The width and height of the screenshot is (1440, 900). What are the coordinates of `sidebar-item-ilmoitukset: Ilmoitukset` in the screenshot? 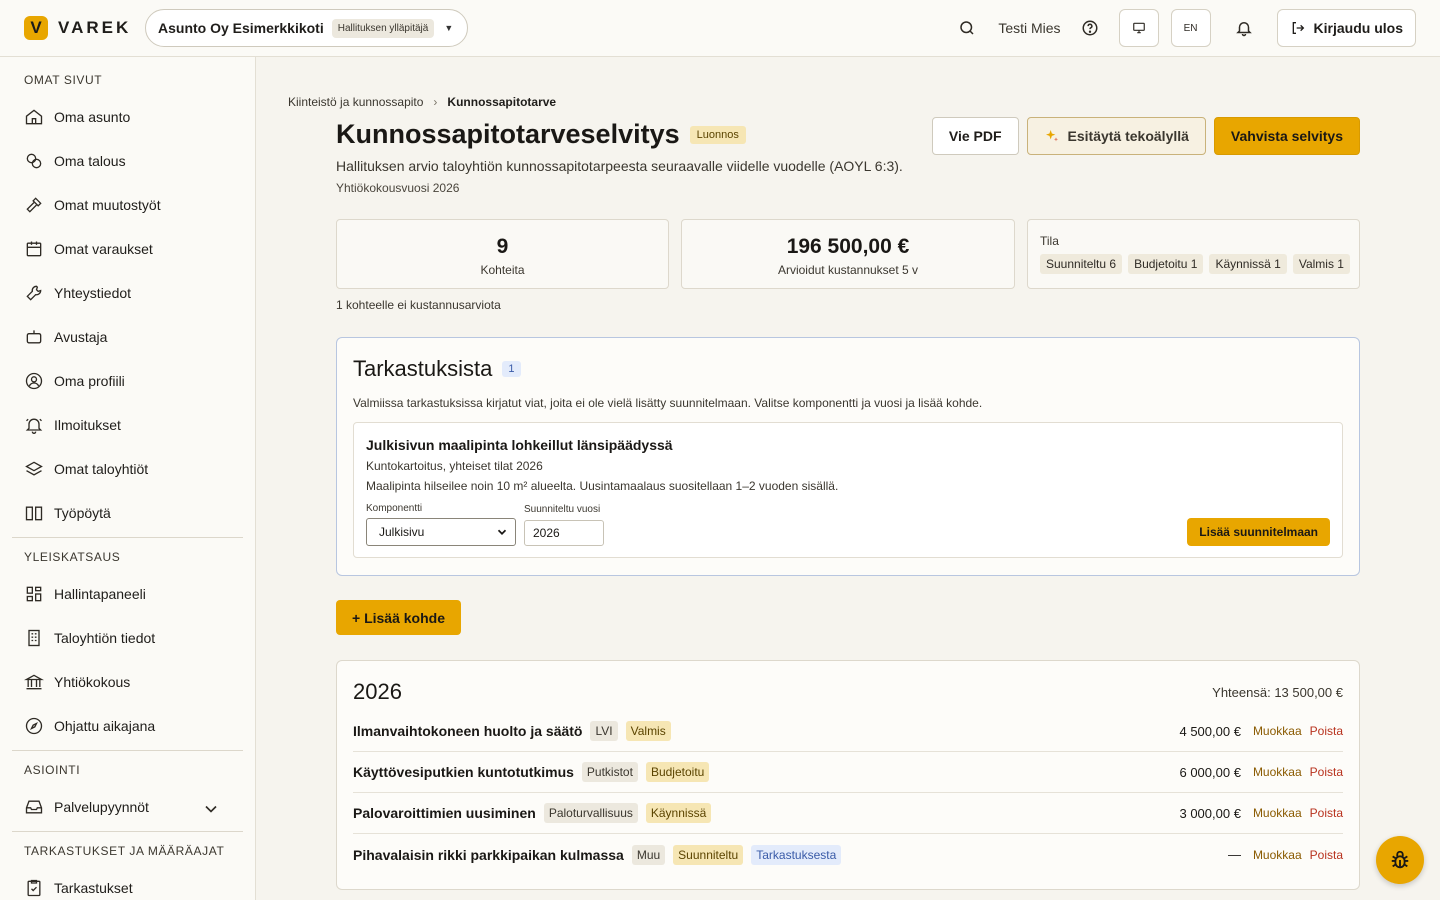 It's located at (127, 425).